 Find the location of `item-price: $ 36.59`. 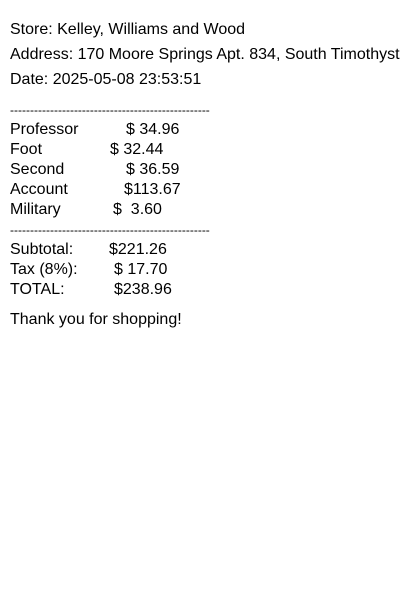

item-price: $ 36.59 is located at coordinates (153, 169).